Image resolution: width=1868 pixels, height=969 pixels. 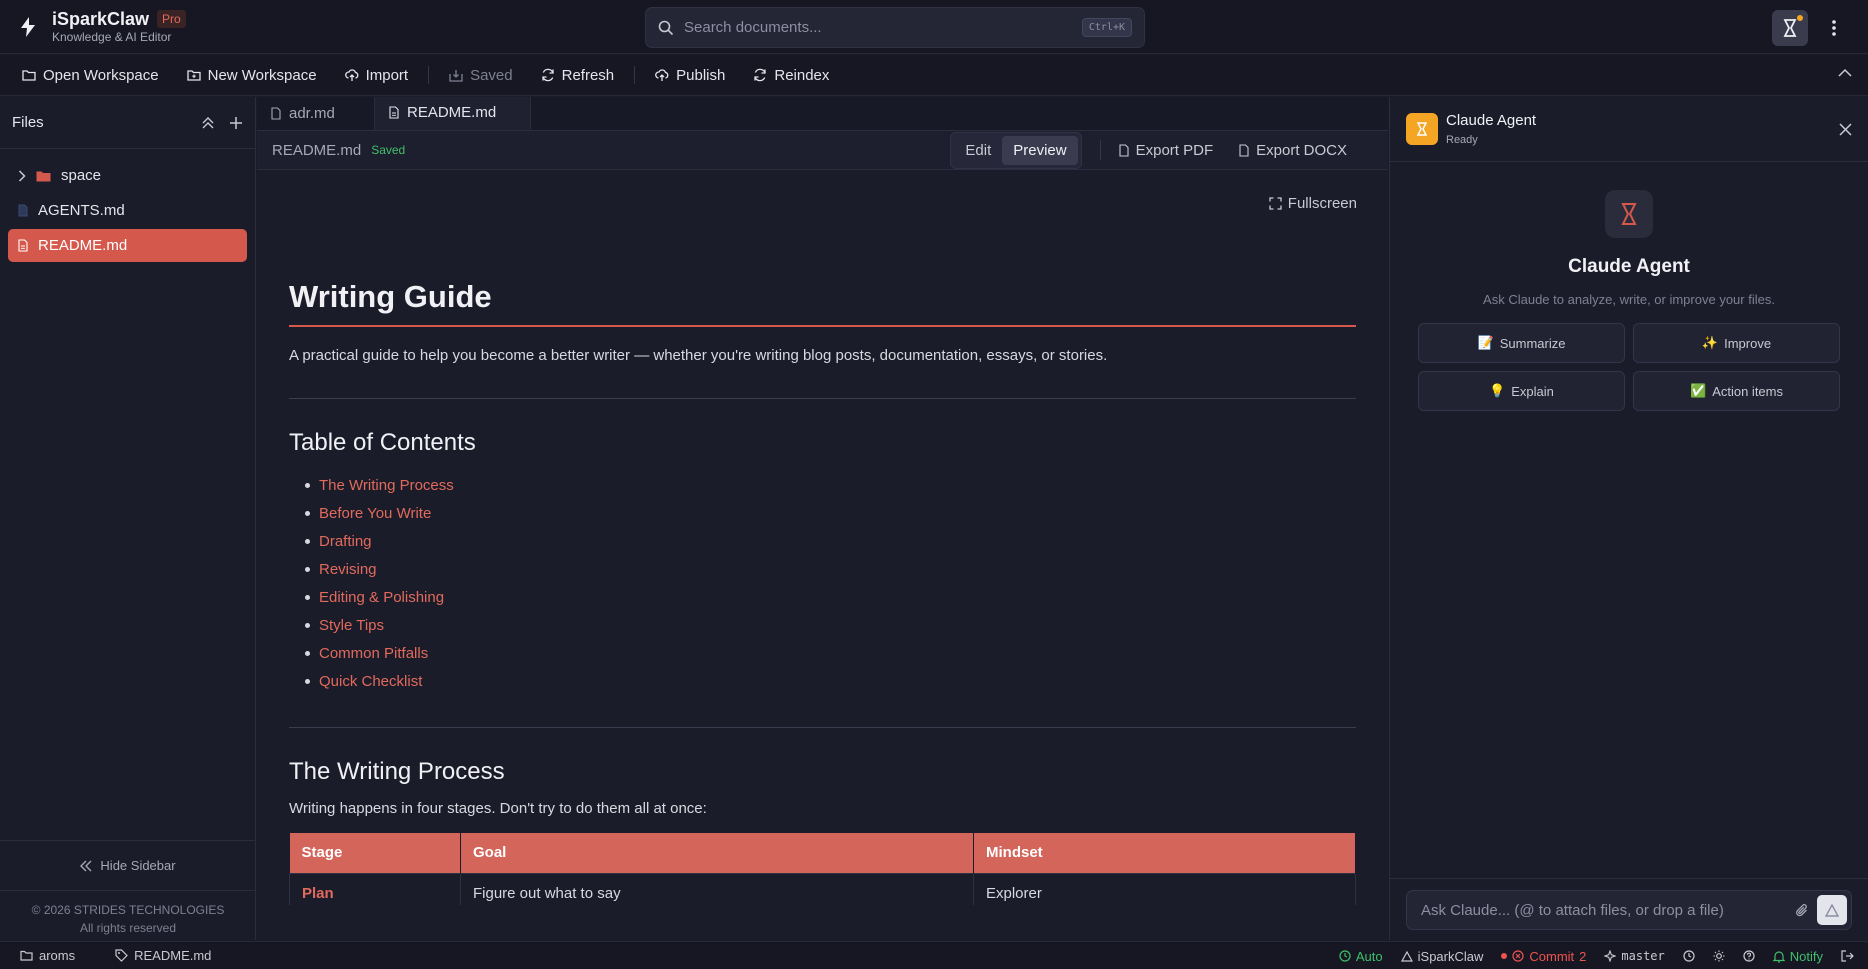 I want to click on folder-icon, so click(x=29, y=75).